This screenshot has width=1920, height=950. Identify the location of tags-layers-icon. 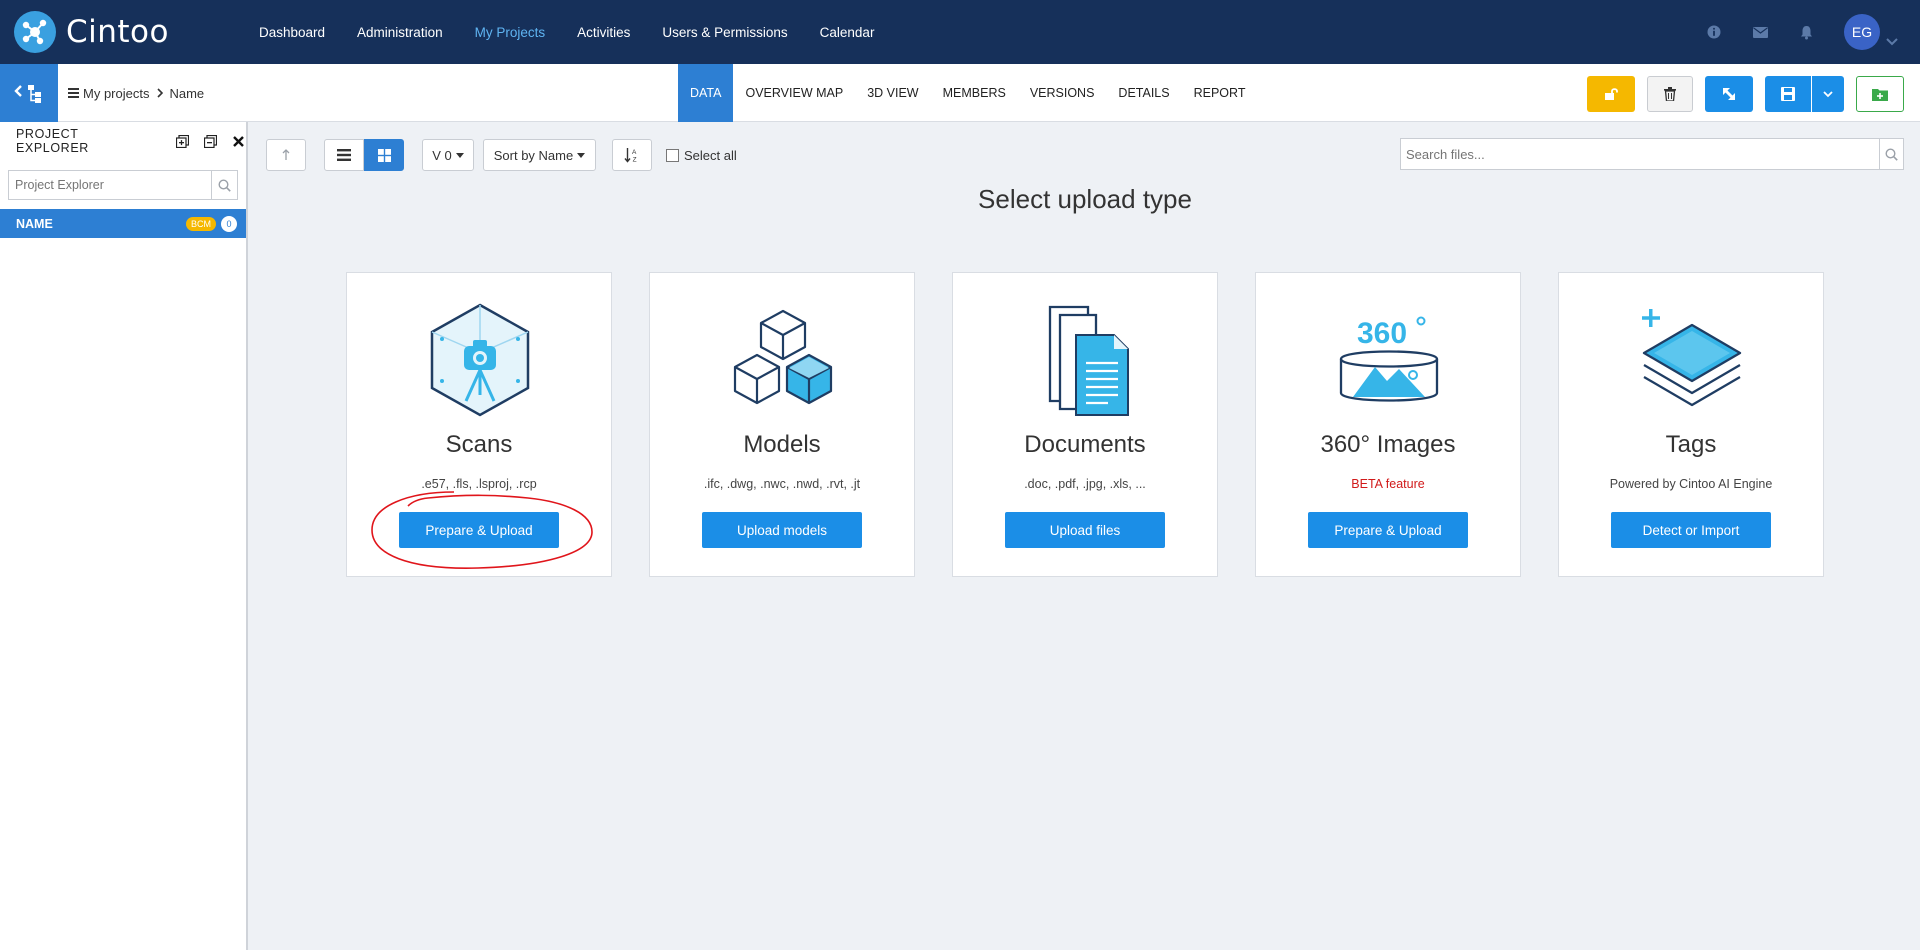
(1692, 360).